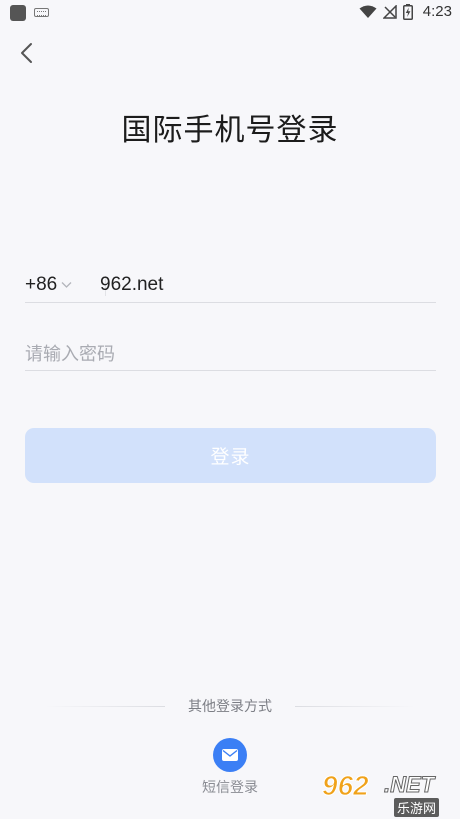 This screenshot has width=460, height=819. Describe the element at coordinates (230, 286) in the screenshot. I see `phone-row: +86 962.net` at that location.